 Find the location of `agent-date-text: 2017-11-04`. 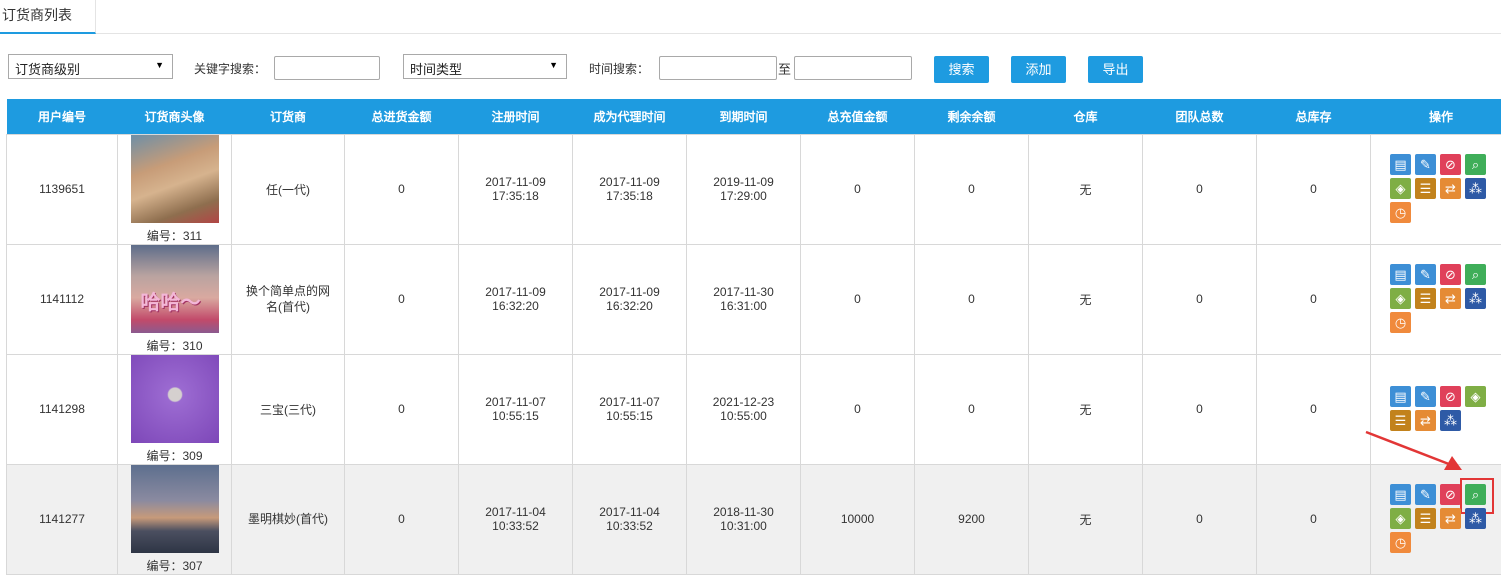

agent-date-text: 2017-11-04 is located at coordinates (629, 512).